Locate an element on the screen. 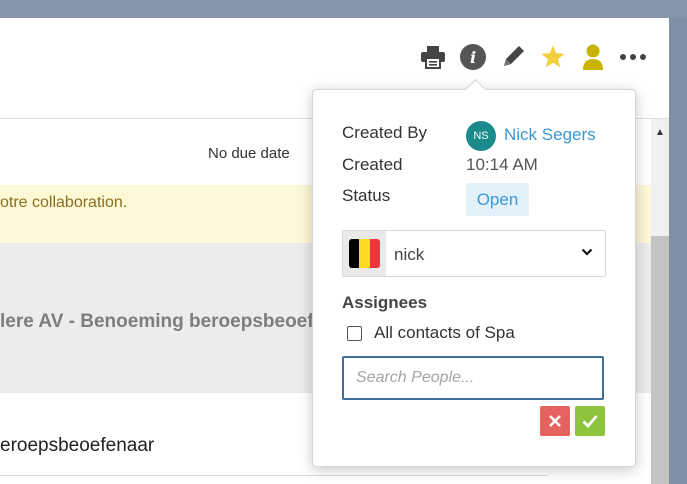 The height and width of the screenshot is (484, 687). edit-button is located at coordinates (513, 57).